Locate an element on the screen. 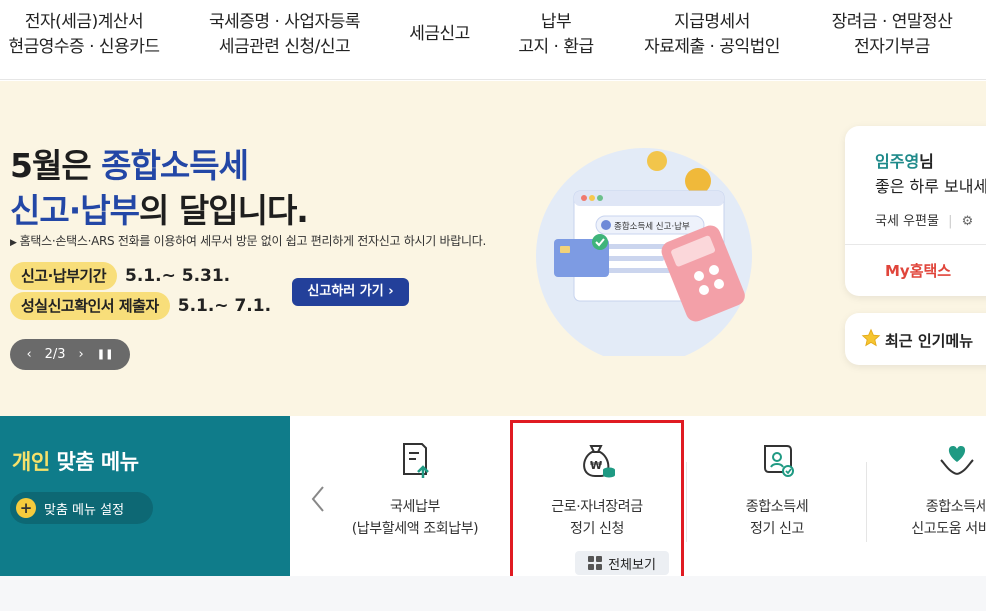 The width and height of the screenshot is (986, 611). chevron-left-icon is located at coordinates (318, 499).